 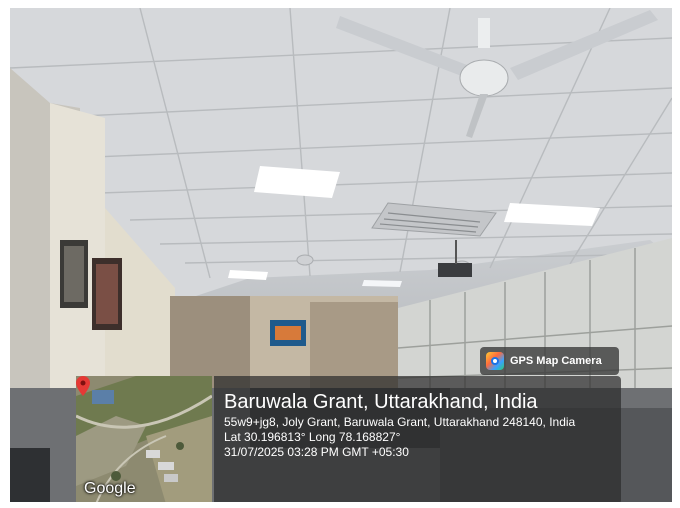 I want to click on map-thumbnail: Google, so click(x=144, y=439).